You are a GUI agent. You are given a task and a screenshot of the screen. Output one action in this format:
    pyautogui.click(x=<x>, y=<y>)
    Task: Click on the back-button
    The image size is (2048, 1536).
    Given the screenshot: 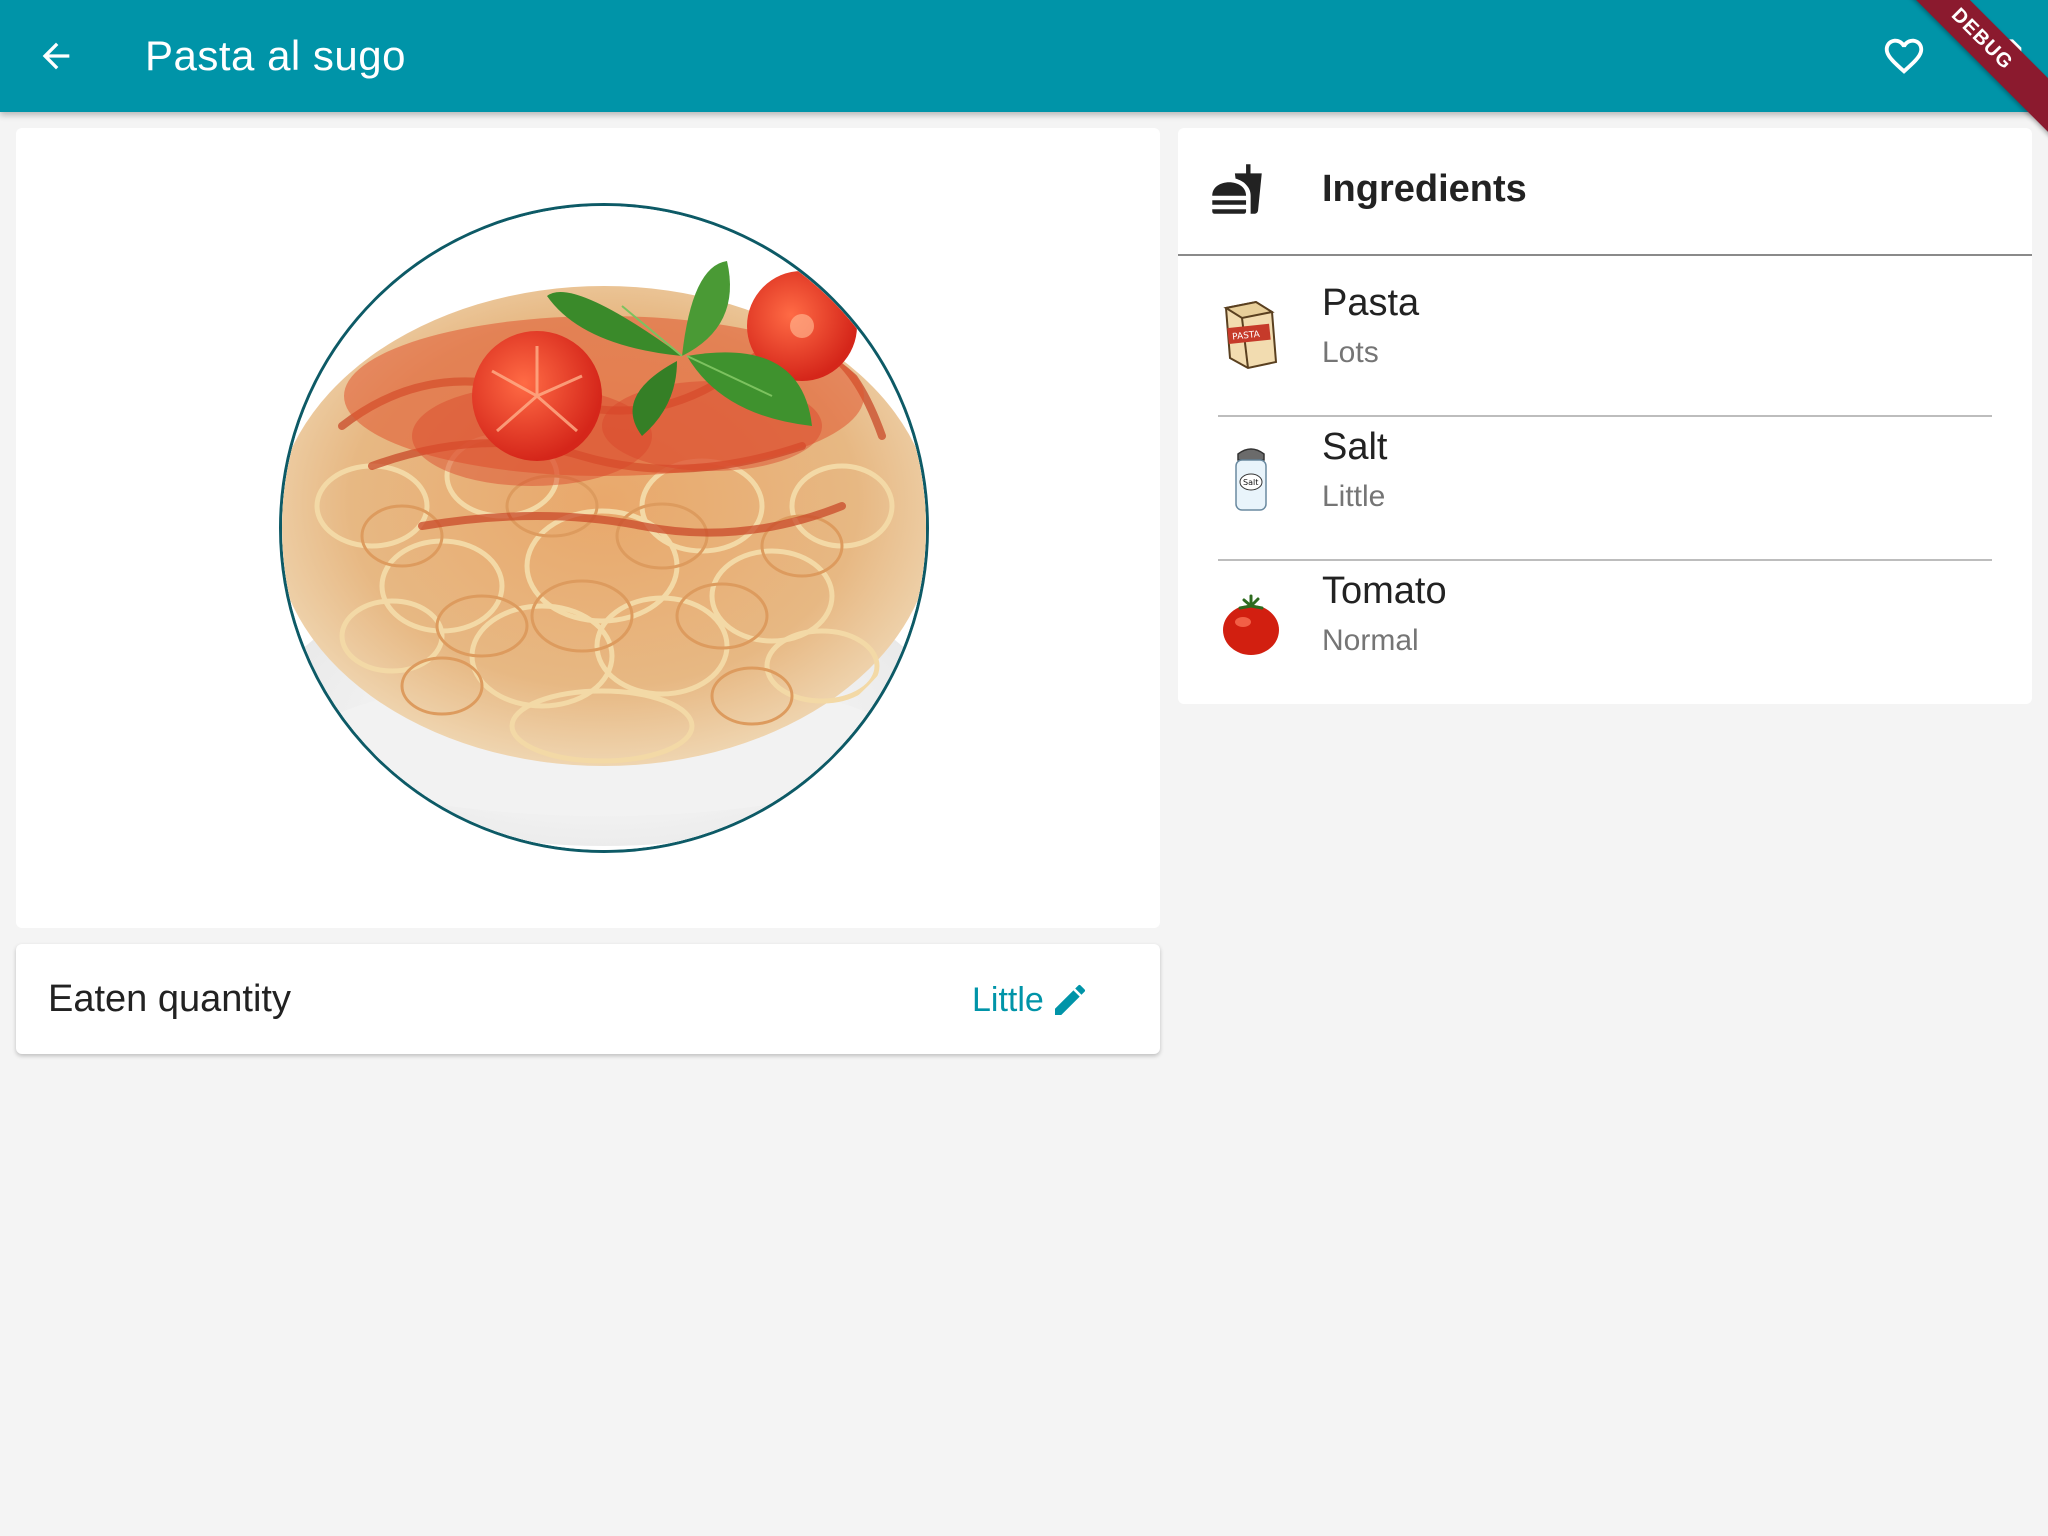 What is the action you would take?
    pyautogui.click(x=56, y=56)
    